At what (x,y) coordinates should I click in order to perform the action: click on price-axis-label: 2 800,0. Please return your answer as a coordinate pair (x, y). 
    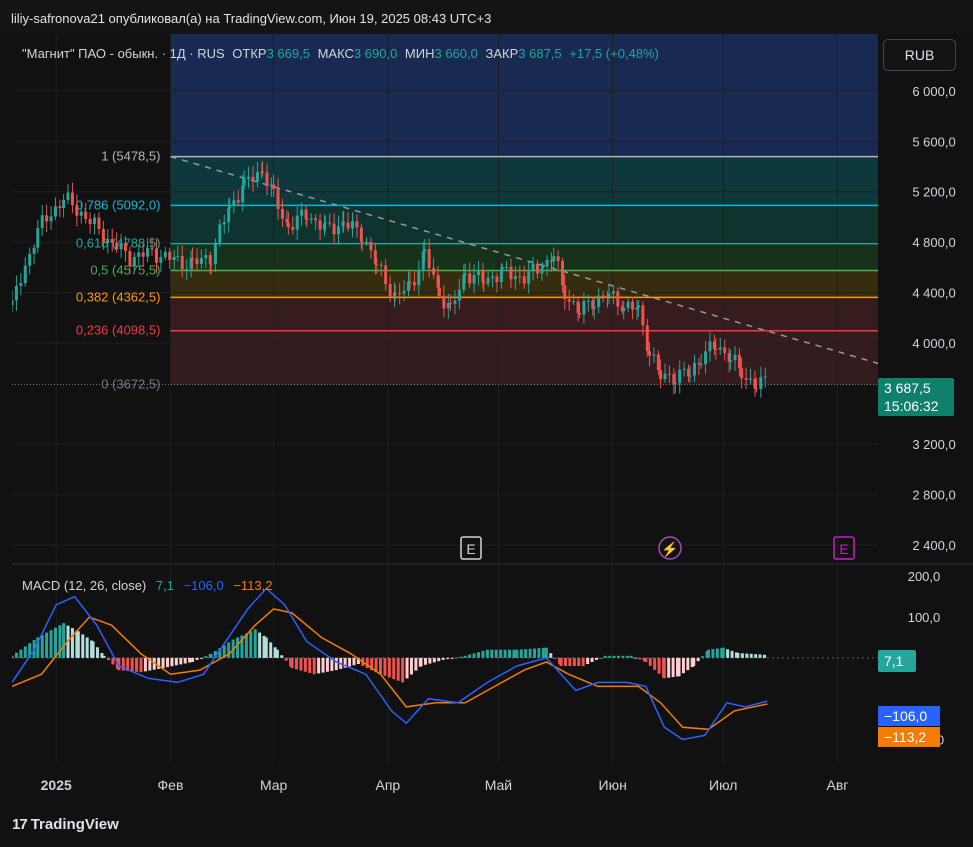
    Looking at the image, I should click on (933, 495).